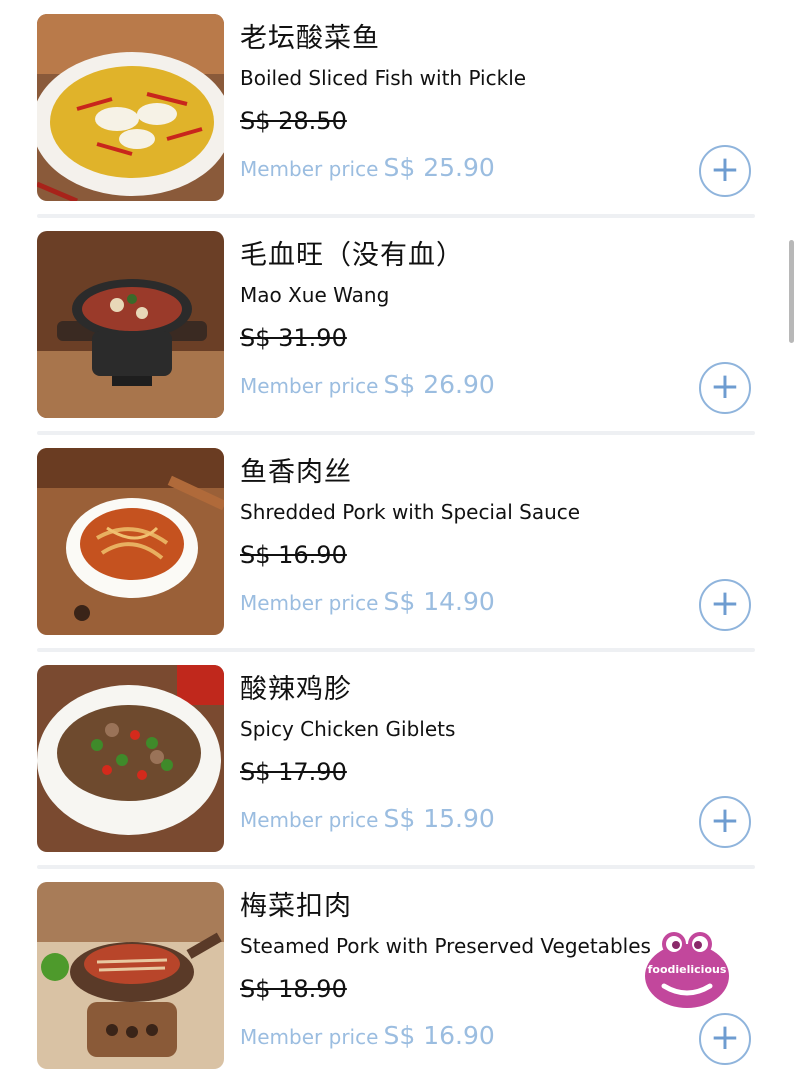  I want to click on dish-name-cn: 鱼香肉丝, so click(296, 472).